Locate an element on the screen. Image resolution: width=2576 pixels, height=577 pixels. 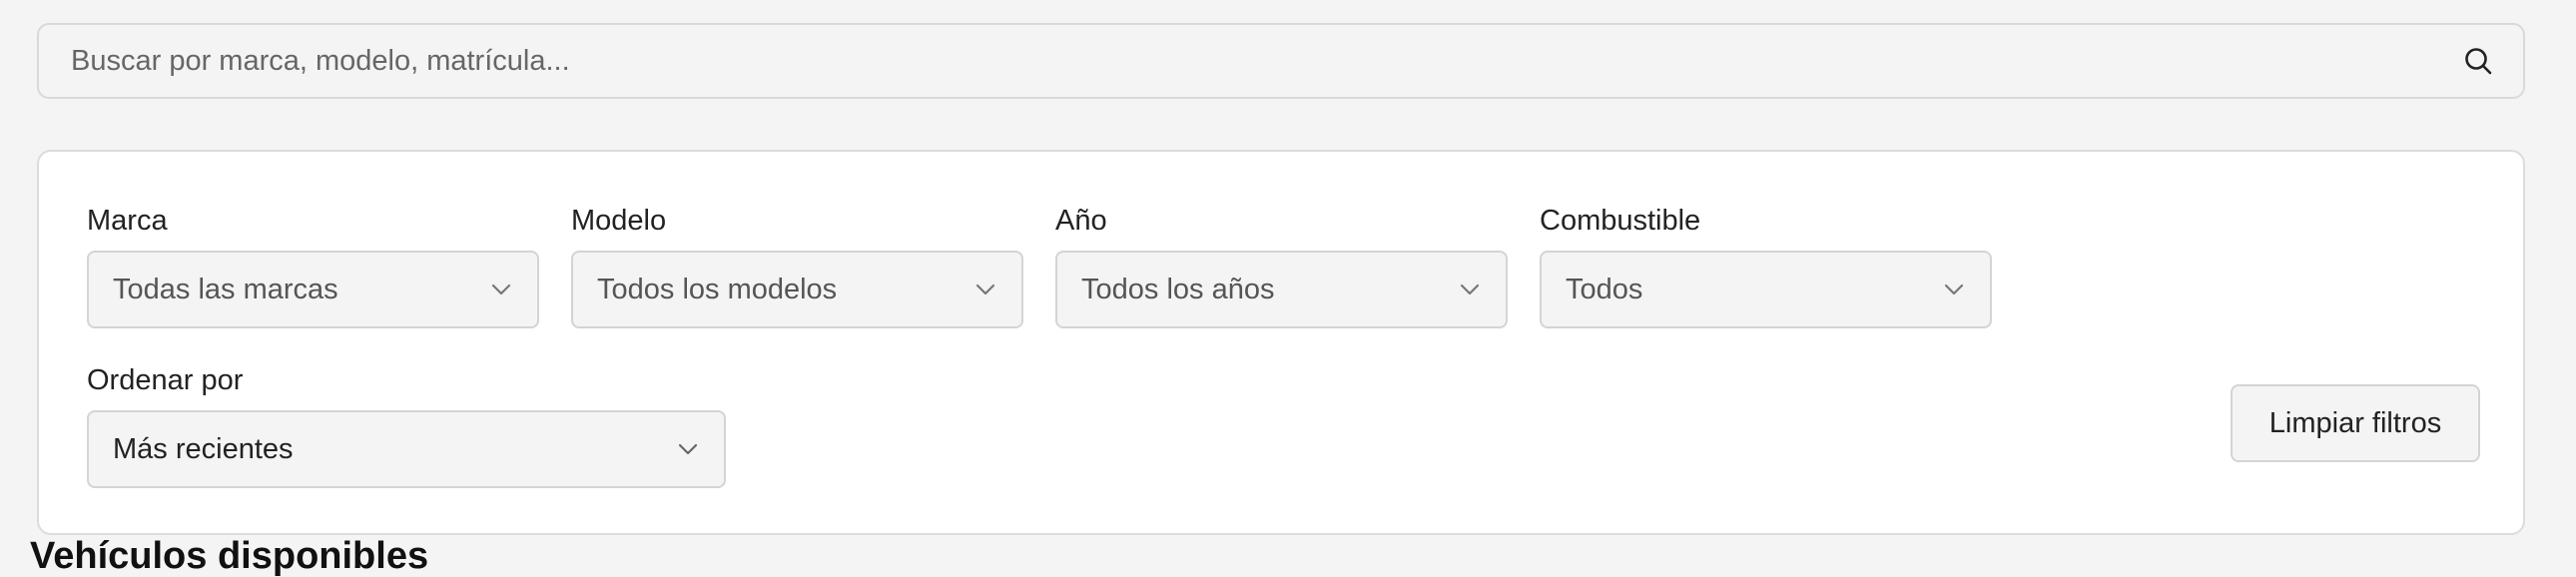
sort-filter: Ordenar por Más recientes is located at coordinates (407, 427).